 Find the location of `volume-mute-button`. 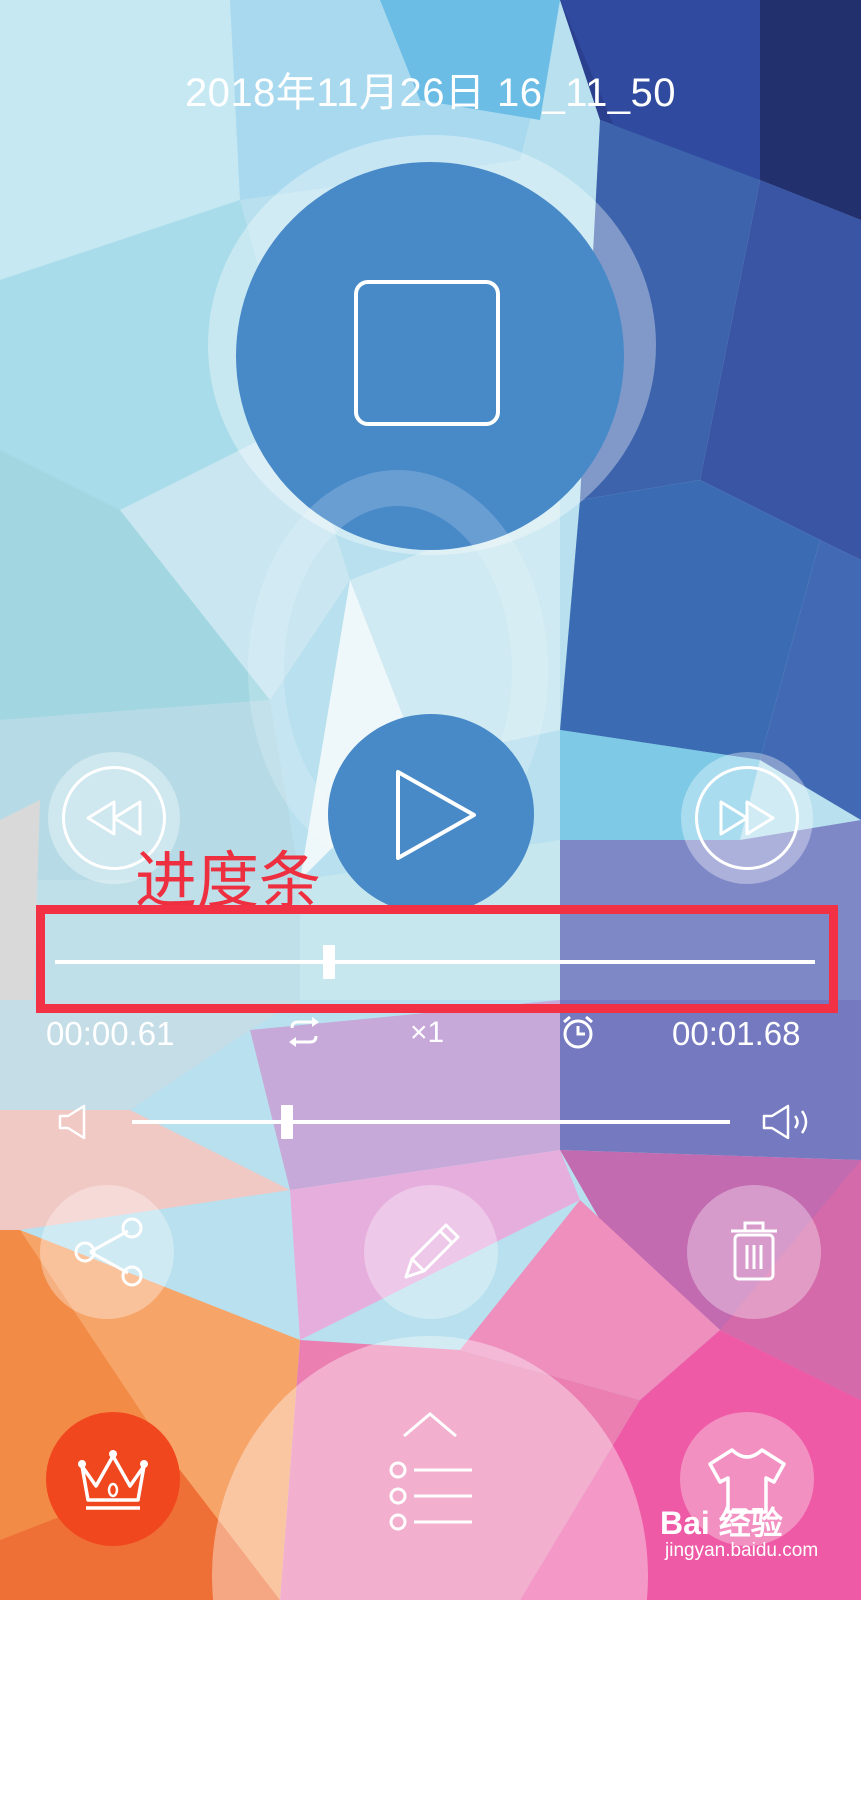

volume-mute-button is located at coordinates (74, 1124).